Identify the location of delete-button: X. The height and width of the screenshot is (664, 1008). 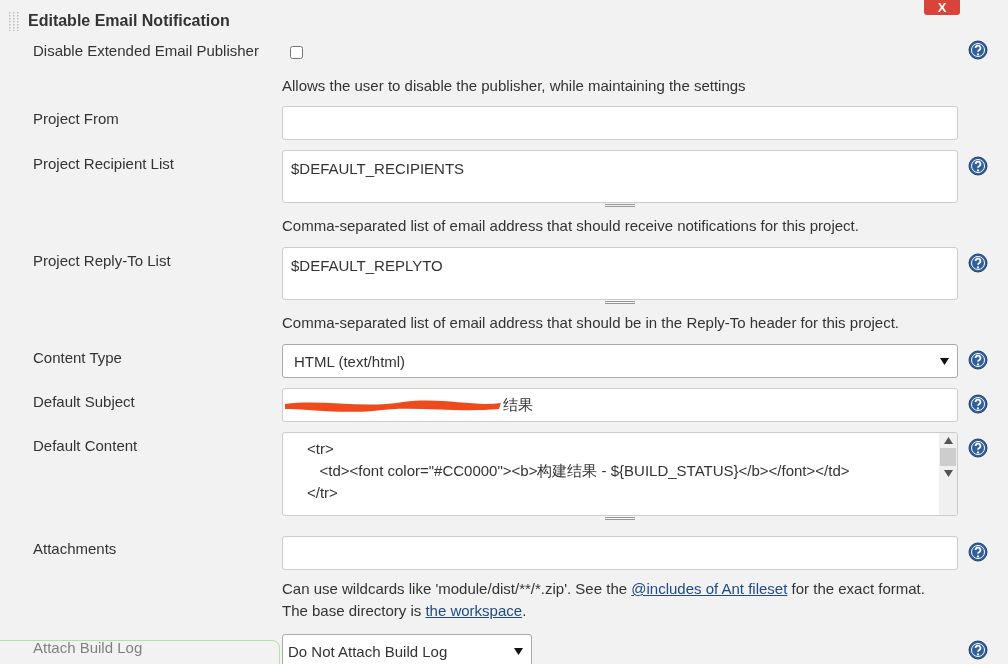
(942, 7).